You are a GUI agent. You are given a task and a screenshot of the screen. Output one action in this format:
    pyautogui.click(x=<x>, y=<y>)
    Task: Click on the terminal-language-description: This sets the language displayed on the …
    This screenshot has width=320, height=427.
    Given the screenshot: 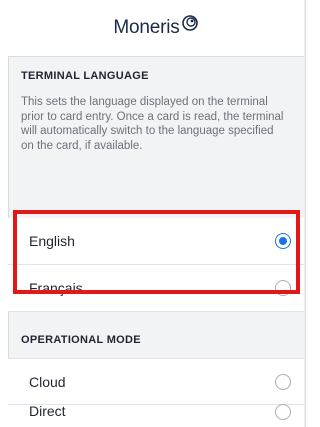 What is the action you would take?
    pyautogui.click(x=152, y=124)
    